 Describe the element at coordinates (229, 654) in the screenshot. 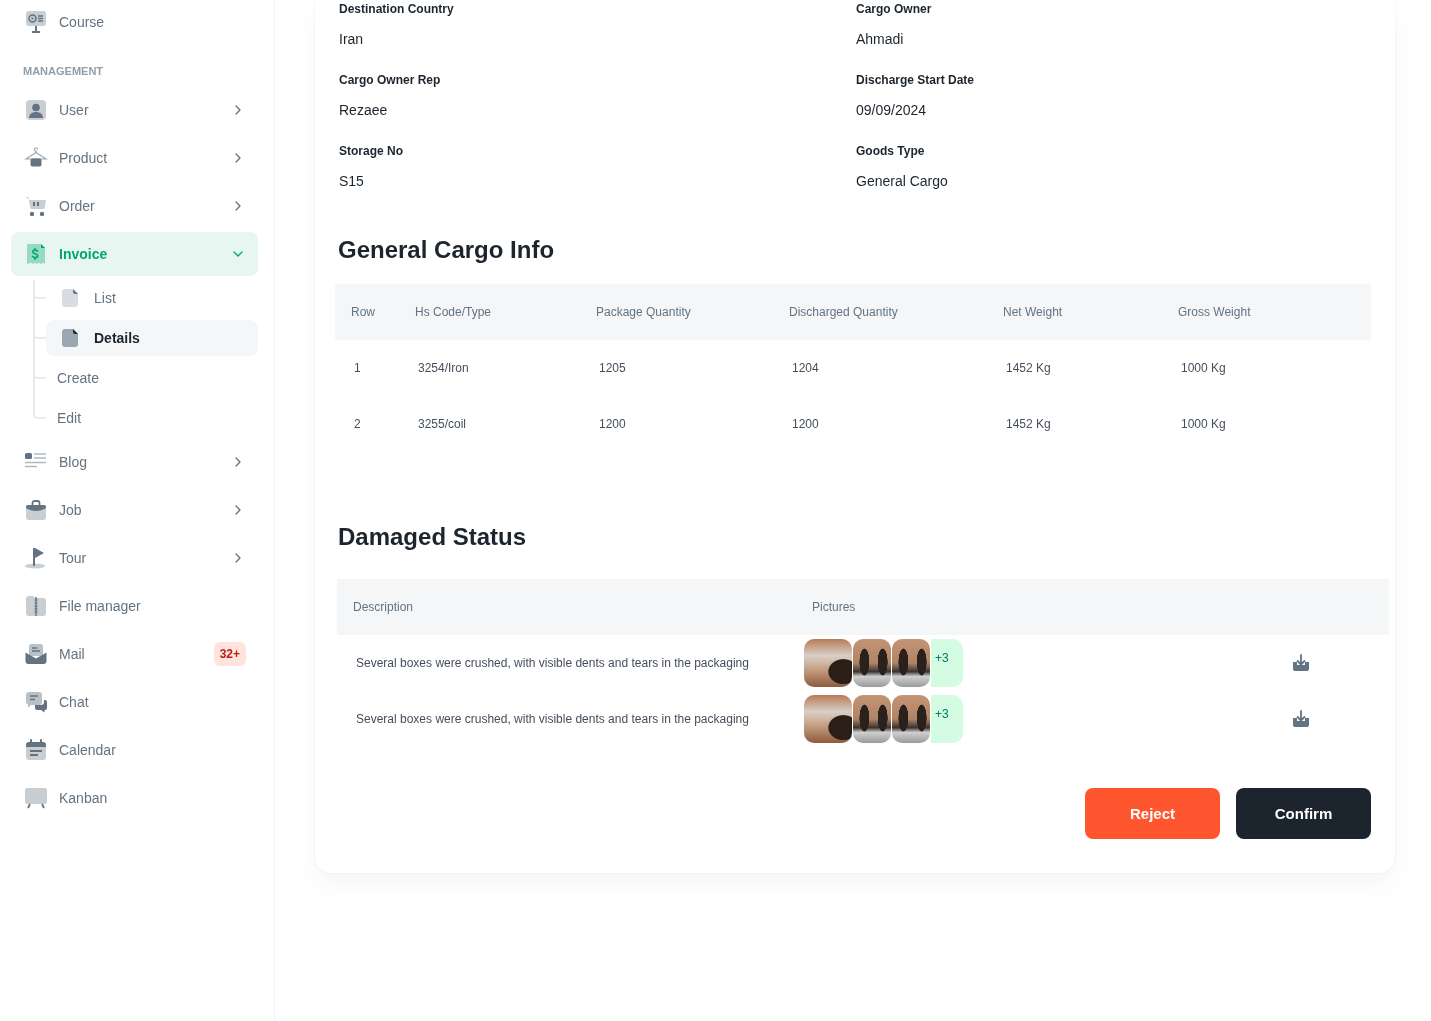

I see `notification-badge: 32+` at that location.